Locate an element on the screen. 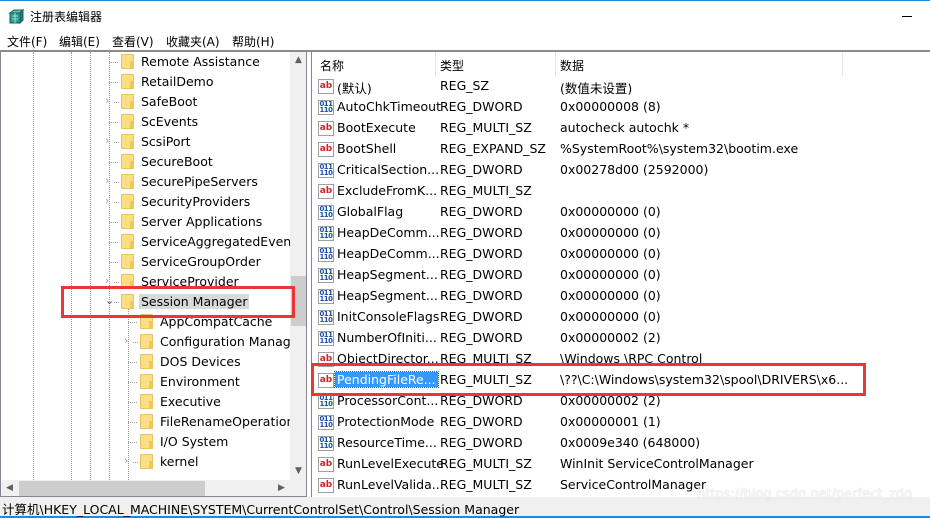 This screenshot has height=518, width=930. menu-favorites: 收藏夹(A) is located at coordinates (193, 41).